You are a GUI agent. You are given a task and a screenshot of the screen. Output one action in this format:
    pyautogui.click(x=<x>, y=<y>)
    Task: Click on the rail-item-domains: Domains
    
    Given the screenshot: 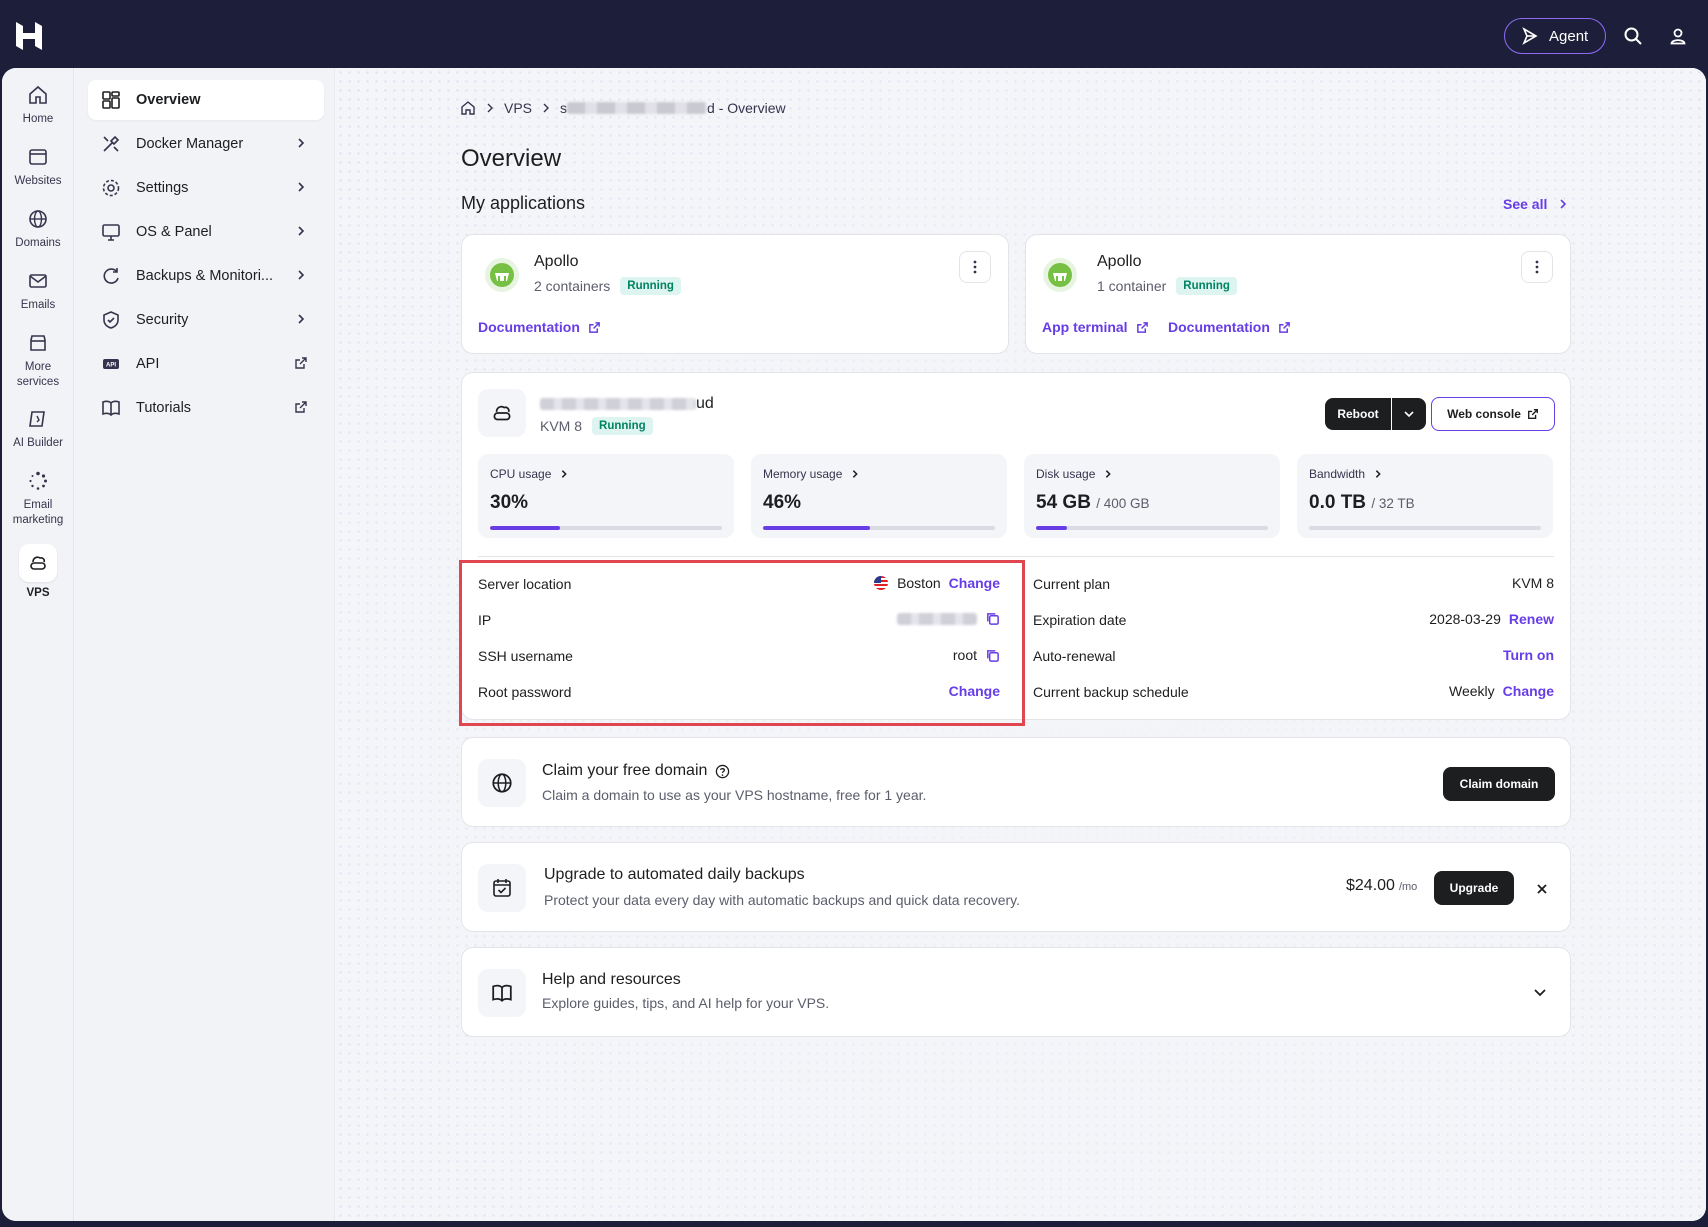 What is the action you would take?
    pyautogui.click(x=38, y=229)
    